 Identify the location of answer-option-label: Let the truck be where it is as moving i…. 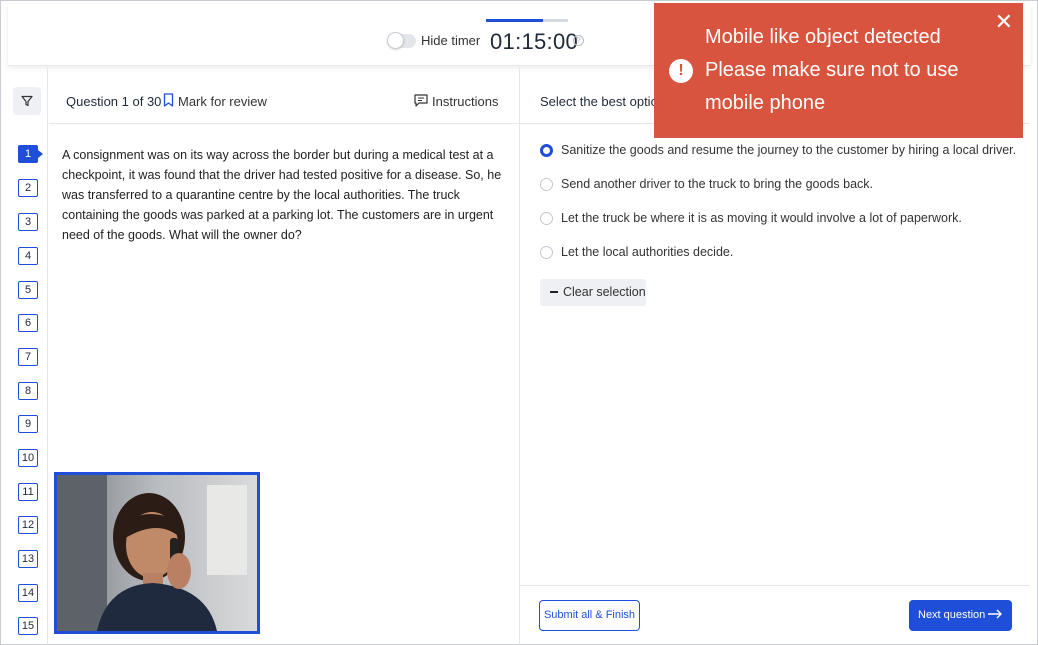
(761, 218).